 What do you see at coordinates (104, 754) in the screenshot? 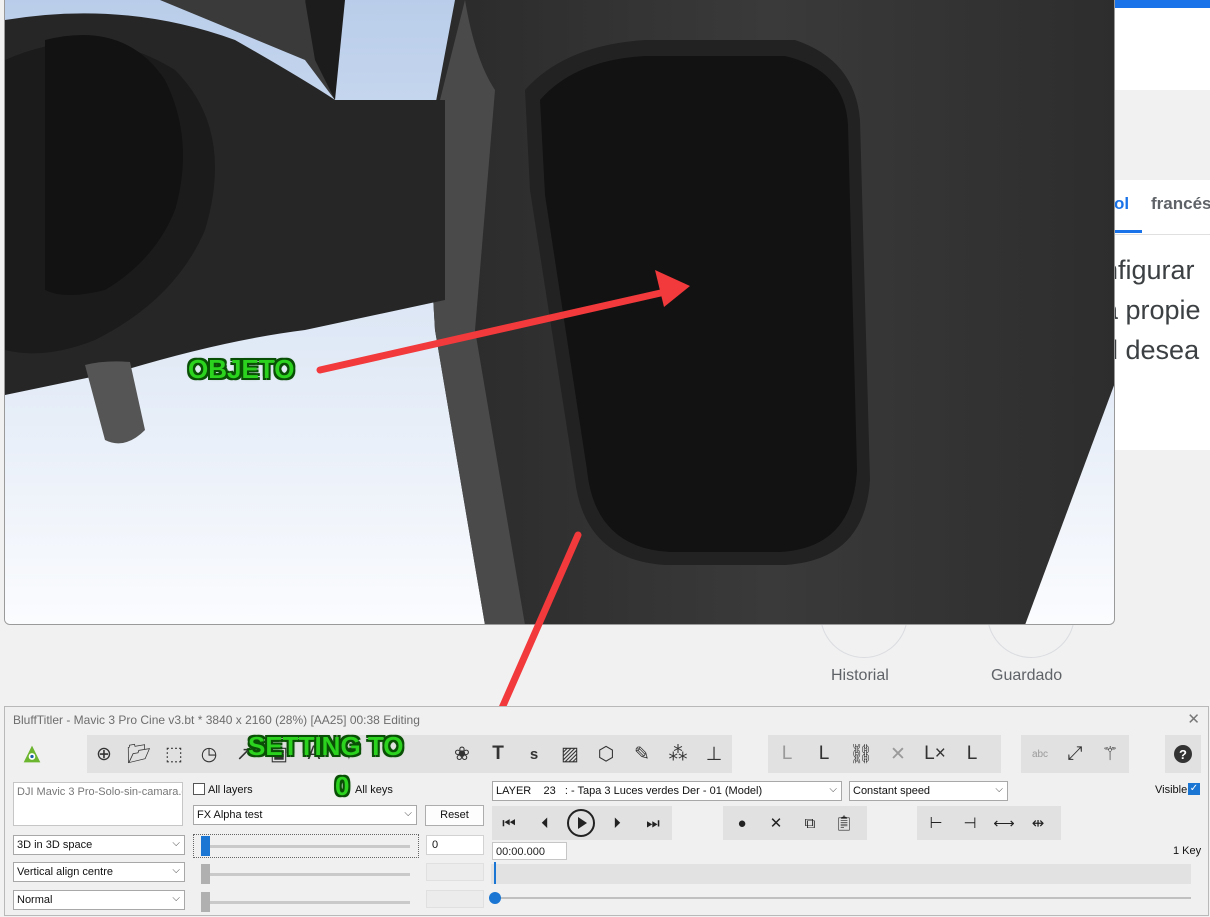
I see `add-icon: ⊕` at bounding box center [104, 754].